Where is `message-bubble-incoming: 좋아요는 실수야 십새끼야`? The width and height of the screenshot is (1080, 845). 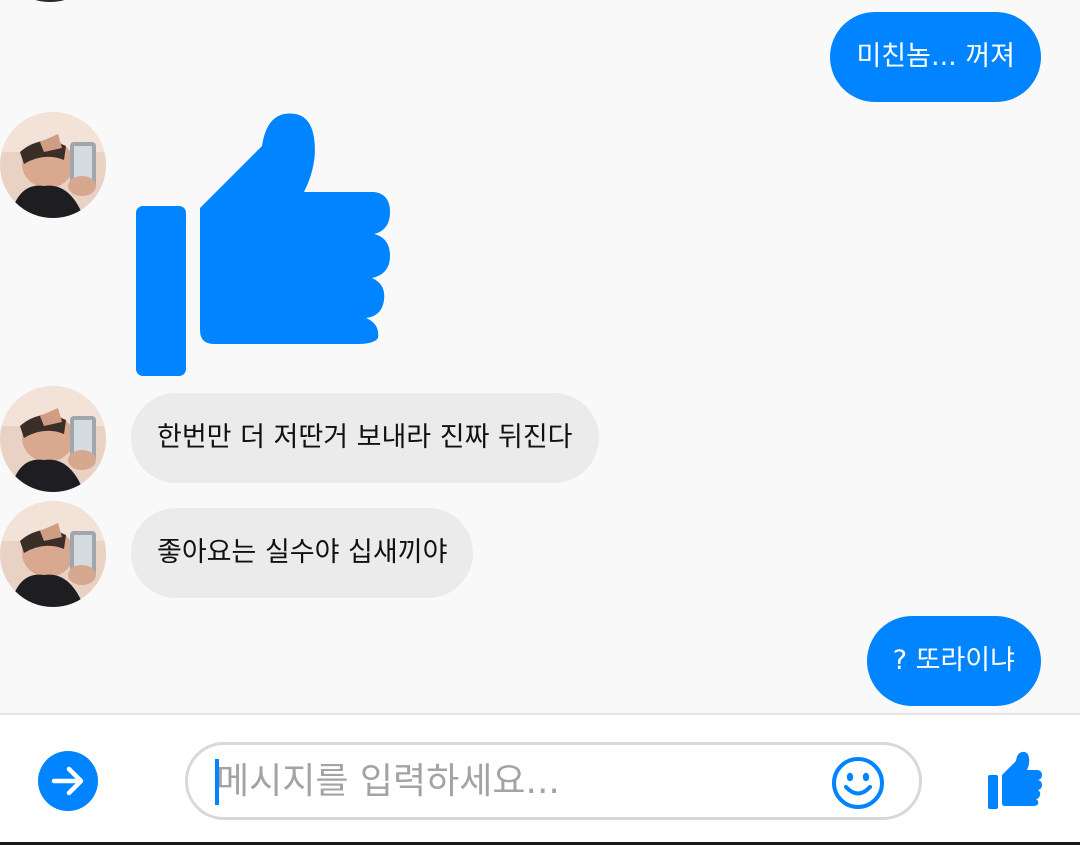 message-bubble-incoming: 좋아요는 실수야 십새끼야 is located at coordinates (302, 553).